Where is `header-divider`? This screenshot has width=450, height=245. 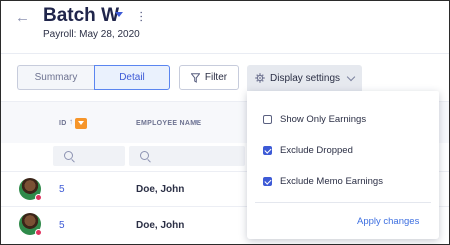
header-divider is located at coordinates (225, 53).